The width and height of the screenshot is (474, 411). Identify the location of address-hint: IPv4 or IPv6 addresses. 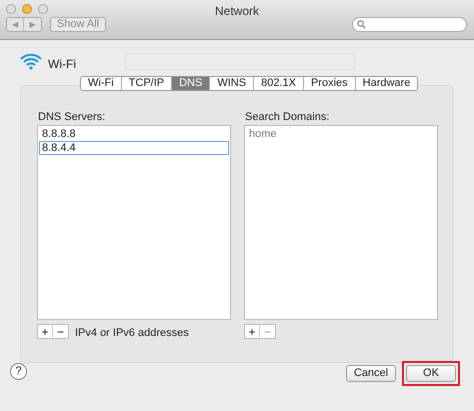
(132, 333).